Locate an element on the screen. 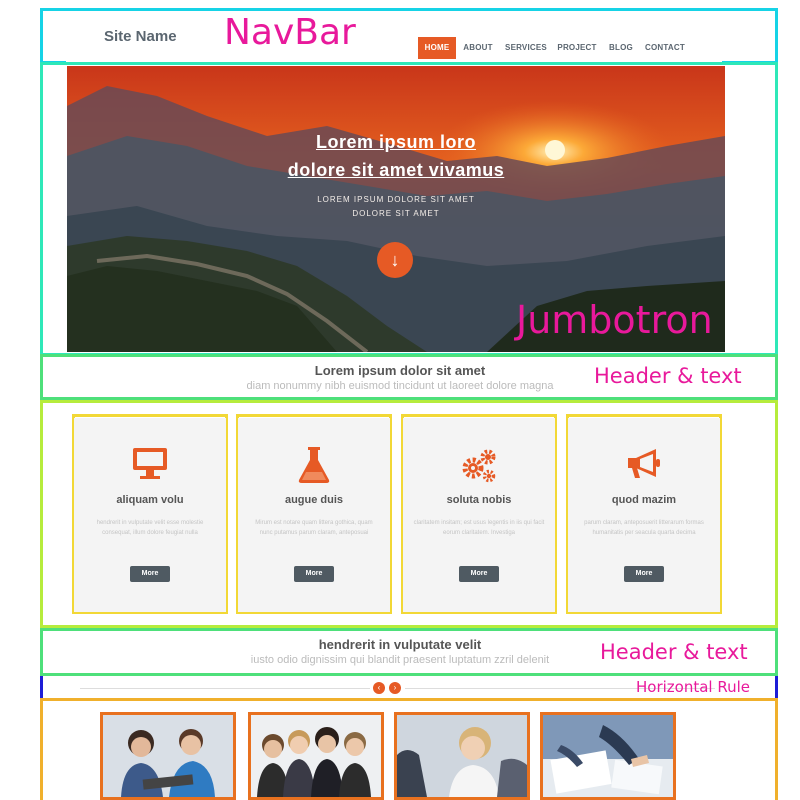  hero-subtitle-line-1: LOREM IPSUM DOLORE SIT AMET is located at coordinates (396, 199).